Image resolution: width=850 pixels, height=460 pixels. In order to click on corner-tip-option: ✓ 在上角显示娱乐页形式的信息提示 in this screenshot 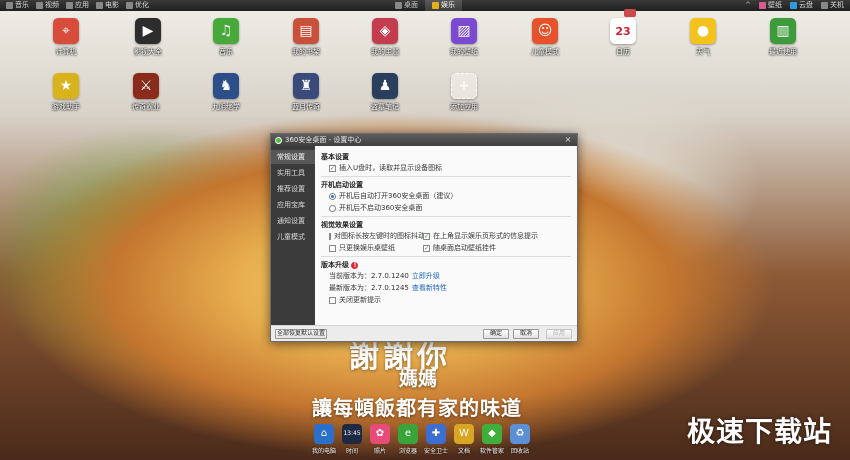, I will do `click(480, 236)`.